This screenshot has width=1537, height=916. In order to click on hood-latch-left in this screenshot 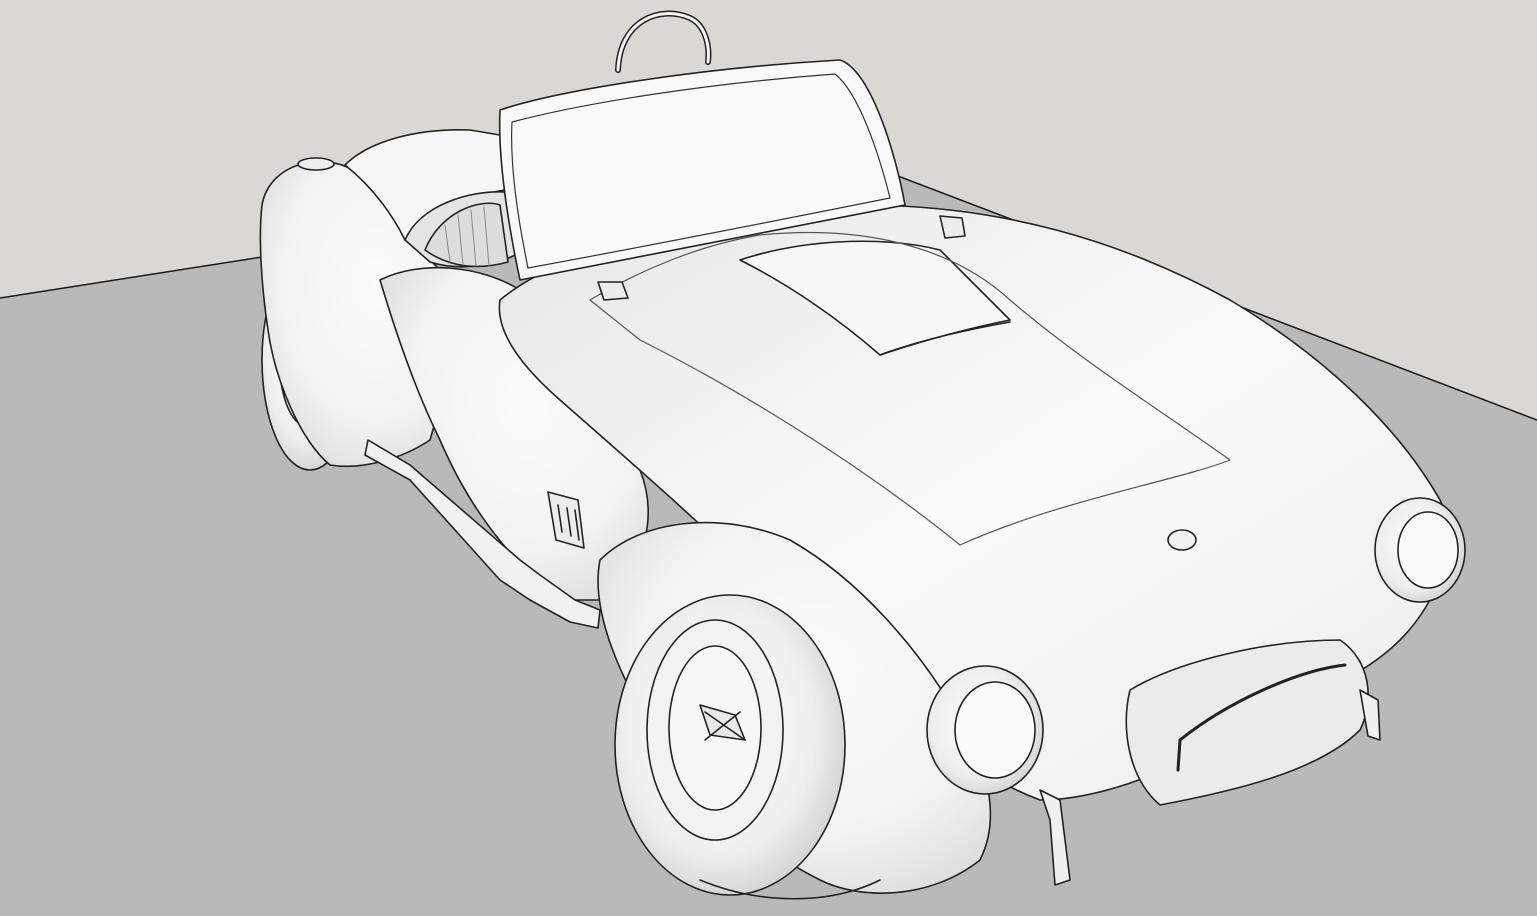, I will do `click(613, 291)`.